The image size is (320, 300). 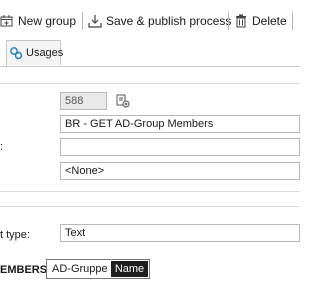 I want to click on chip-name-button: Name, so click(x=129, y=269).